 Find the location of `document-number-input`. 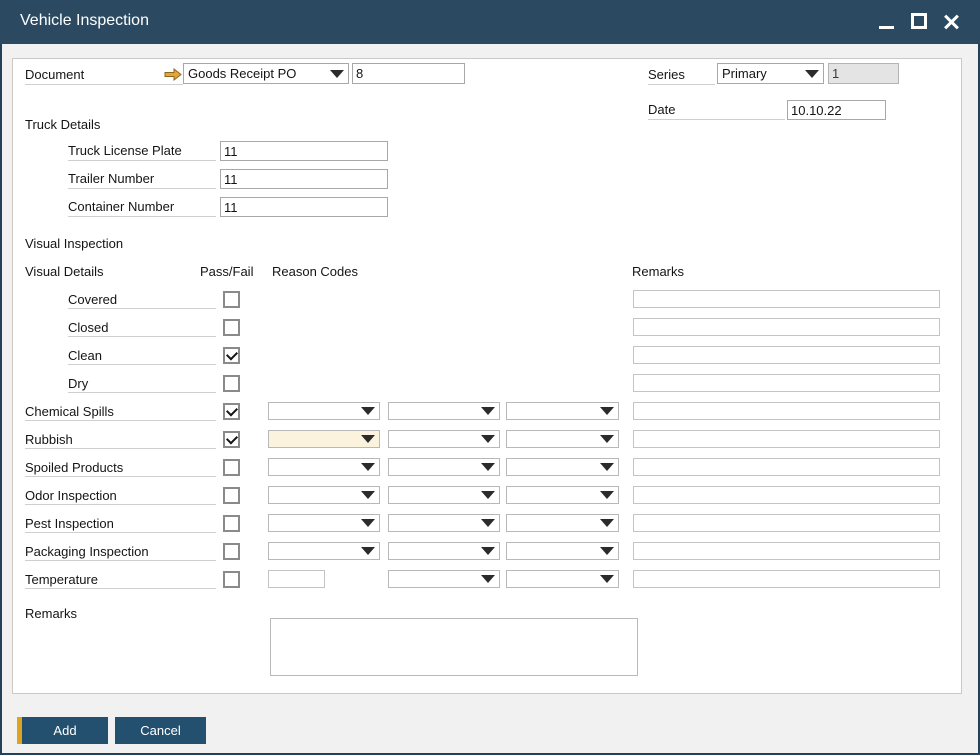

document-number-input is located at coordinates (408, 73).